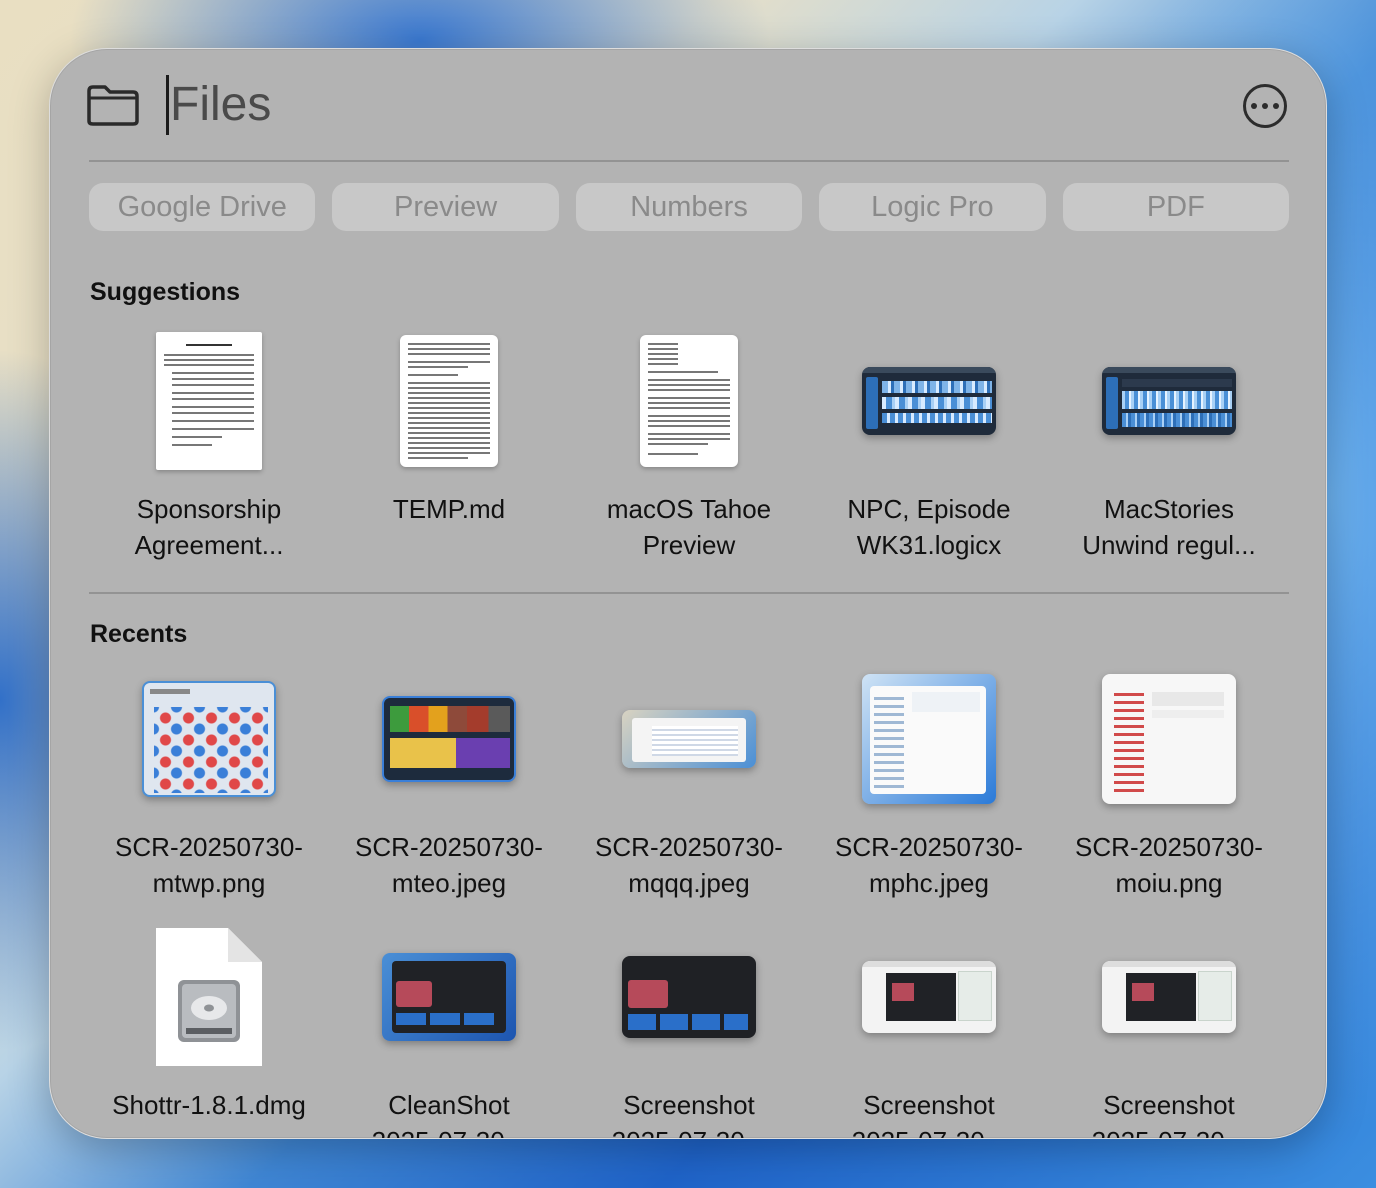  What do you see at coordinates (1176, 207) in the screenshot?
I see `chip-pdf: PDF` at bounding box center [1176, 207].